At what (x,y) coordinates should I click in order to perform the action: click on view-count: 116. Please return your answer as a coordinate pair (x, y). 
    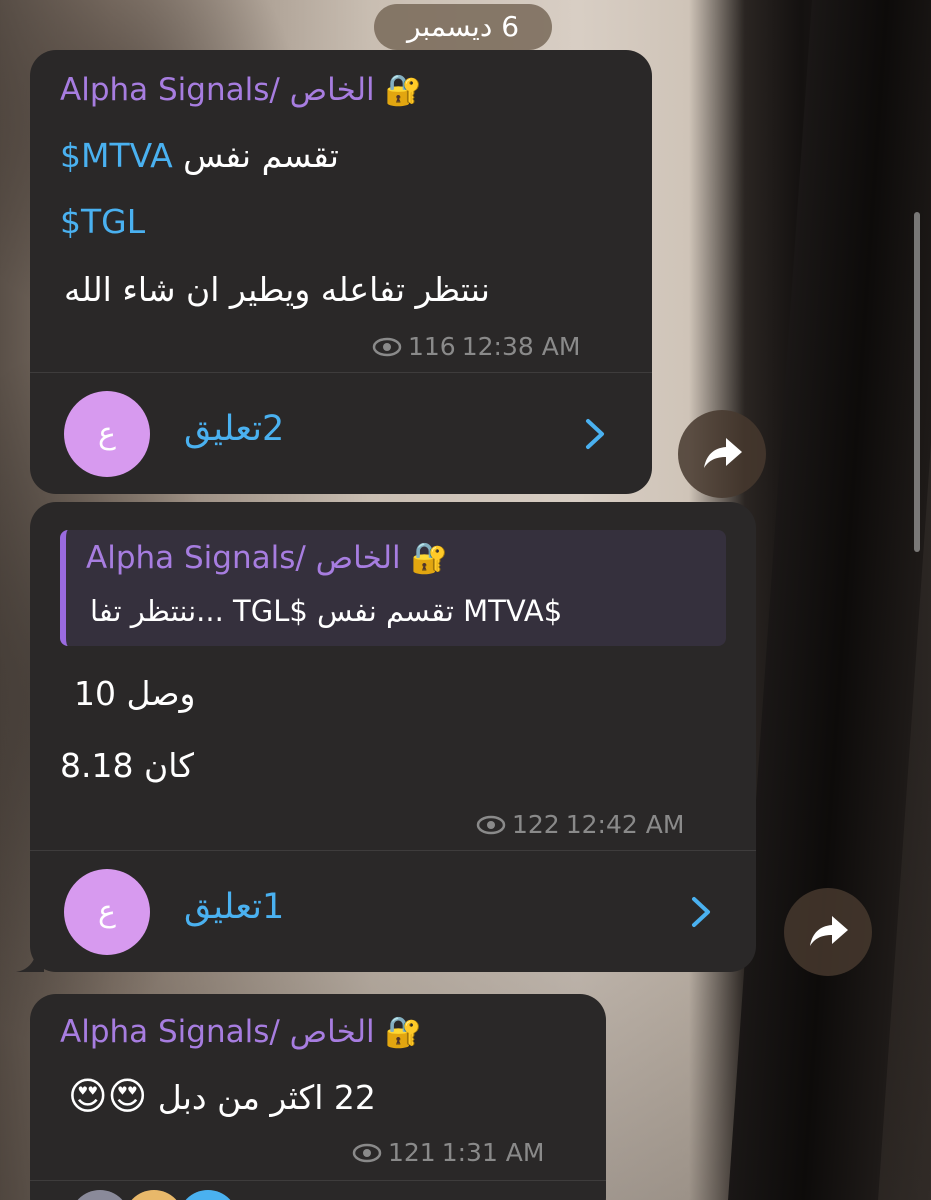
    Looking at the image, I should click on (432, 346).